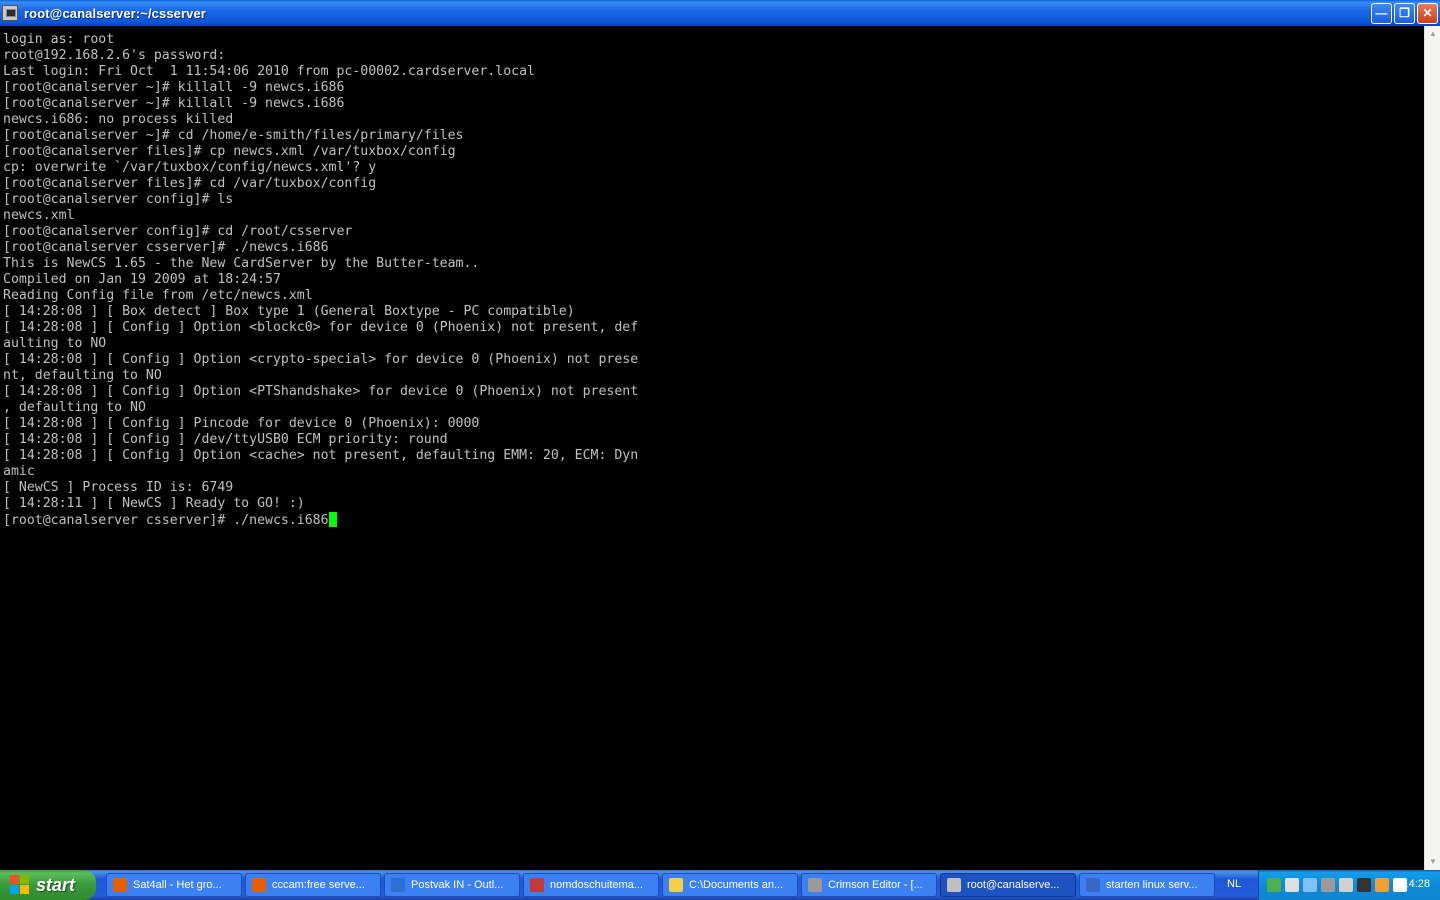 This screenshot has width=1440, height=900. Describe the element at coordinates (118, 199) in the screenshot. I see `terminal-line: [root@canalserver config]# ls` at that location.